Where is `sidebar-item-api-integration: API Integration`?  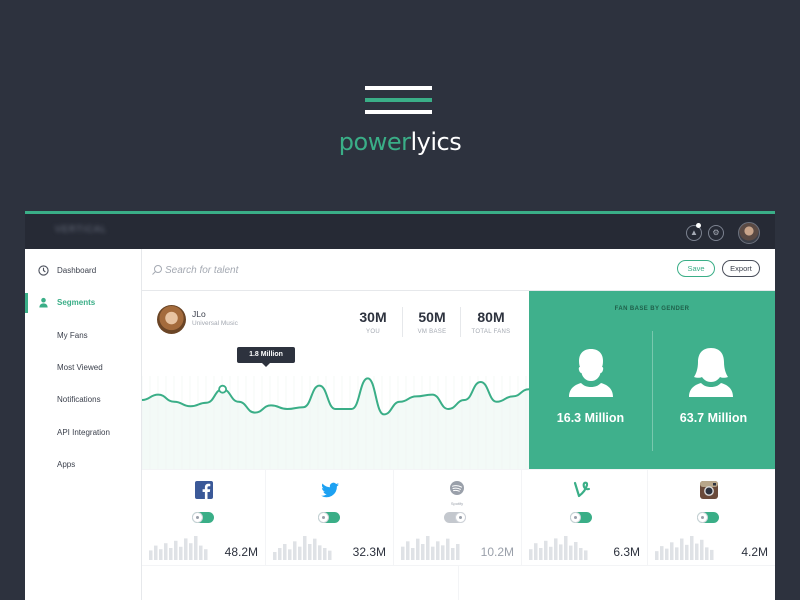 sidebar-item-api-integration: API Integration is located at coordinates (83, 433).